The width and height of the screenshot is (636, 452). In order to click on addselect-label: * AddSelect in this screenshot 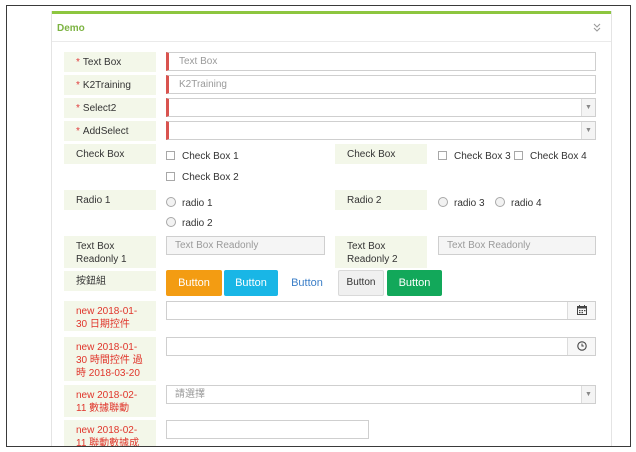, I will do `click(110, 131)`.